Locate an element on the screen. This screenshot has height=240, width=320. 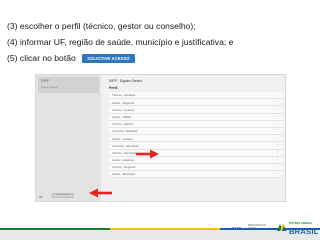
profile-row-label: Gestor - Municipal is located at coordinates (123, 174).